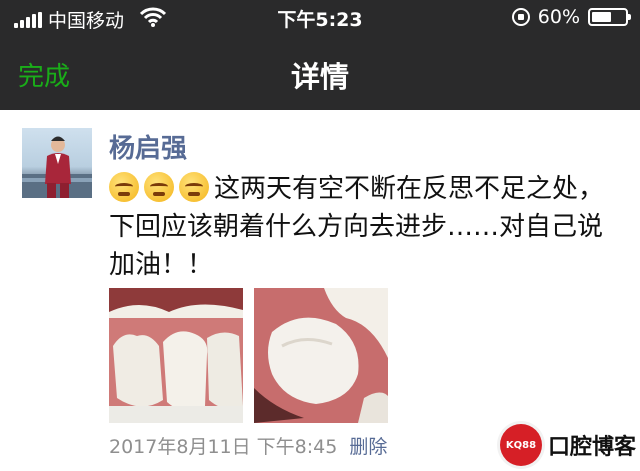  What do you see at coordinates (319, 77) in the screenshot?
I see `page-title: 详情` at bounding box center [319, 77].